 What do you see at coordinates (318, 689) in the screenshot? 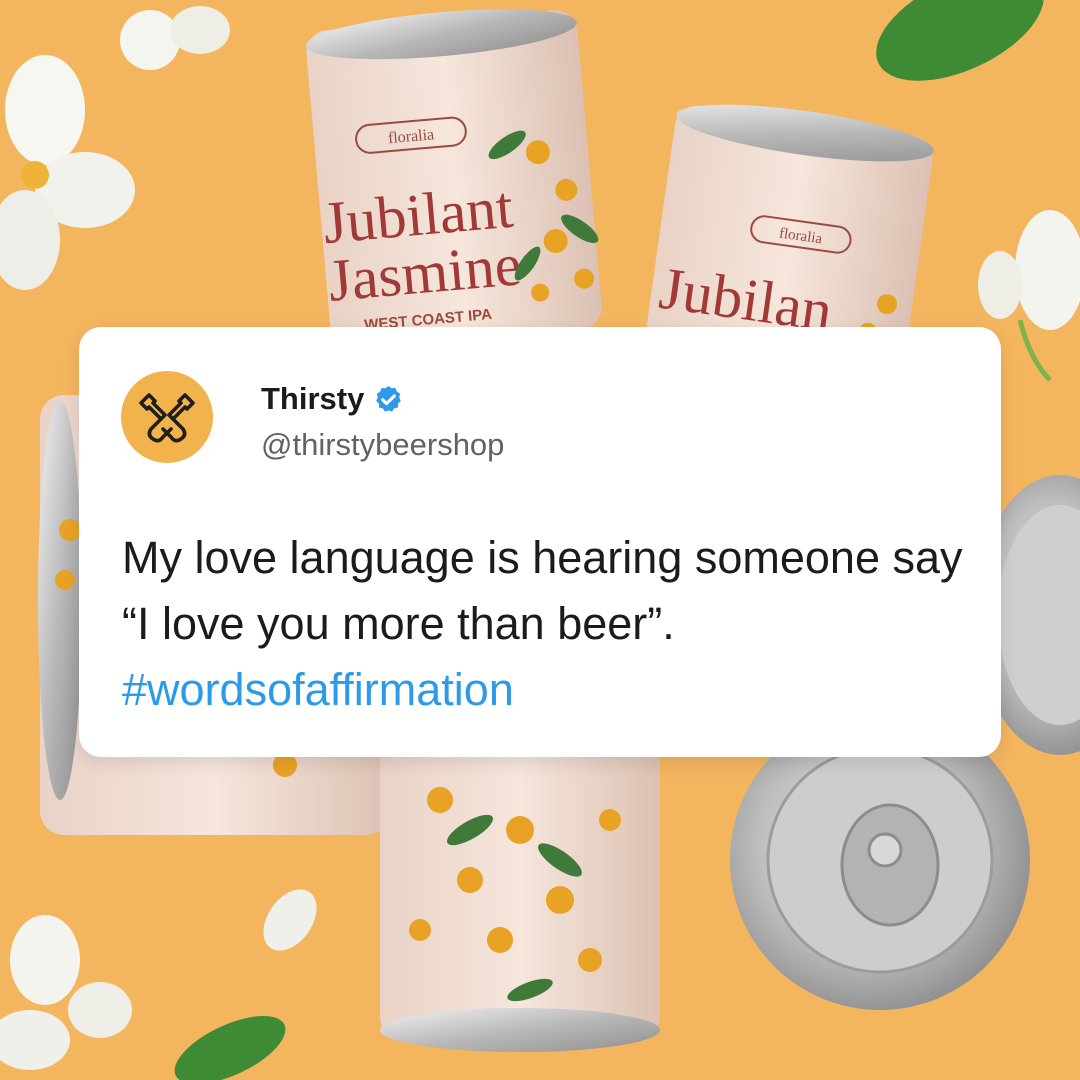
I see `hashtag-link: #wordsofaffirmation` at bounding box center [318, 689].